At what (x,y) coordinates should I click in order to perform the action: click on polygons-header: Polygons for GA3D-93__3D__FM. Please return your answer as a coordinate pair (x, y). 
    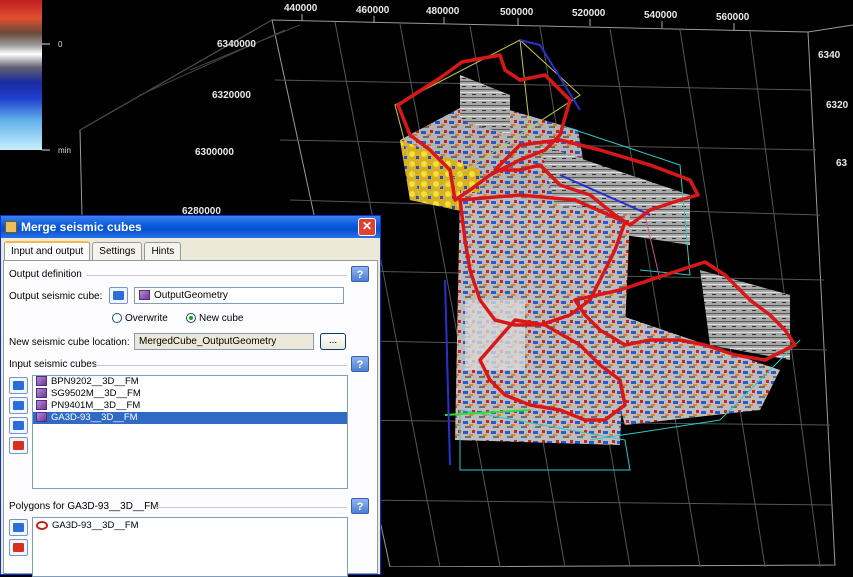
    Looking at the image, I should click on (84, 506).